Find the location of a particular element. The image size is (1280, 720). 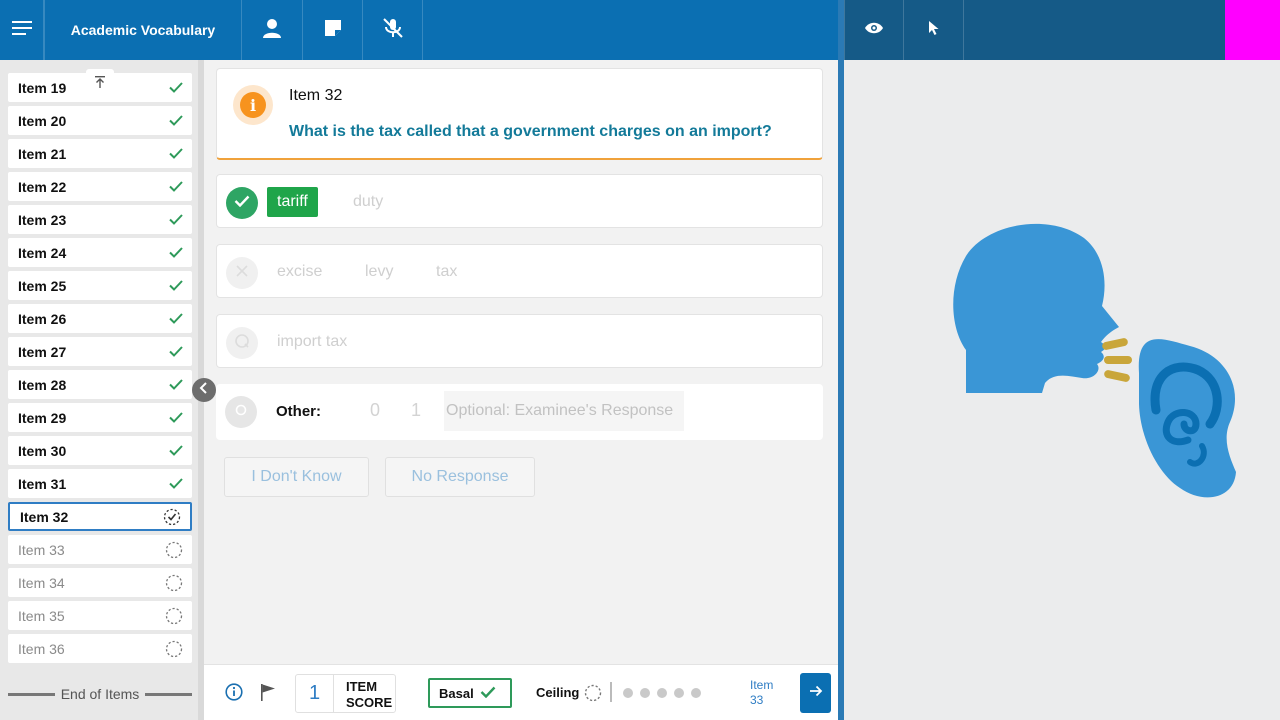

speaking-listening-illustration is located at coordinates (1094, 360).